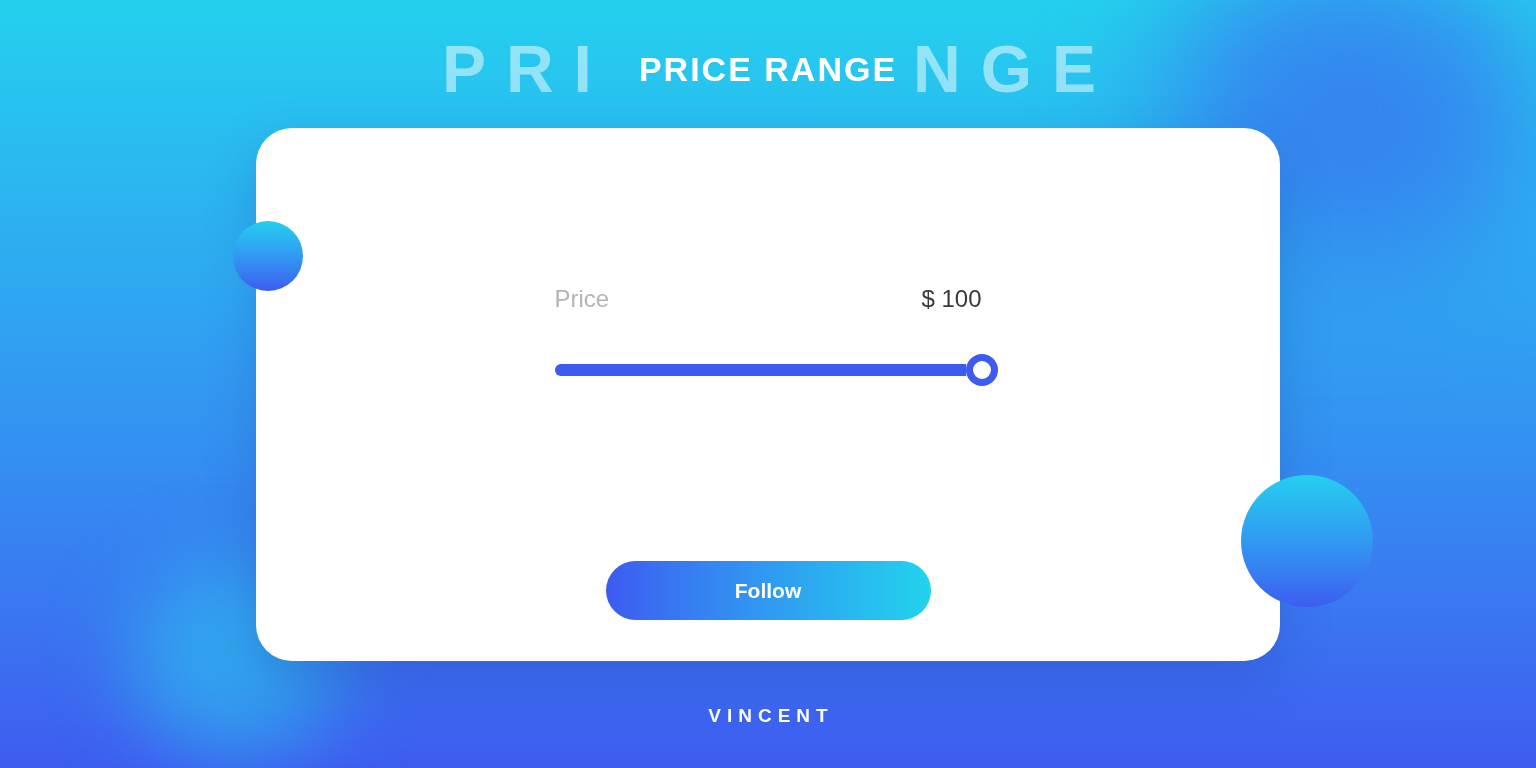  What do you see at coordinates (582, 299) in the screenshot?
I see `price-label: Price` at bounding box center [582, 299].